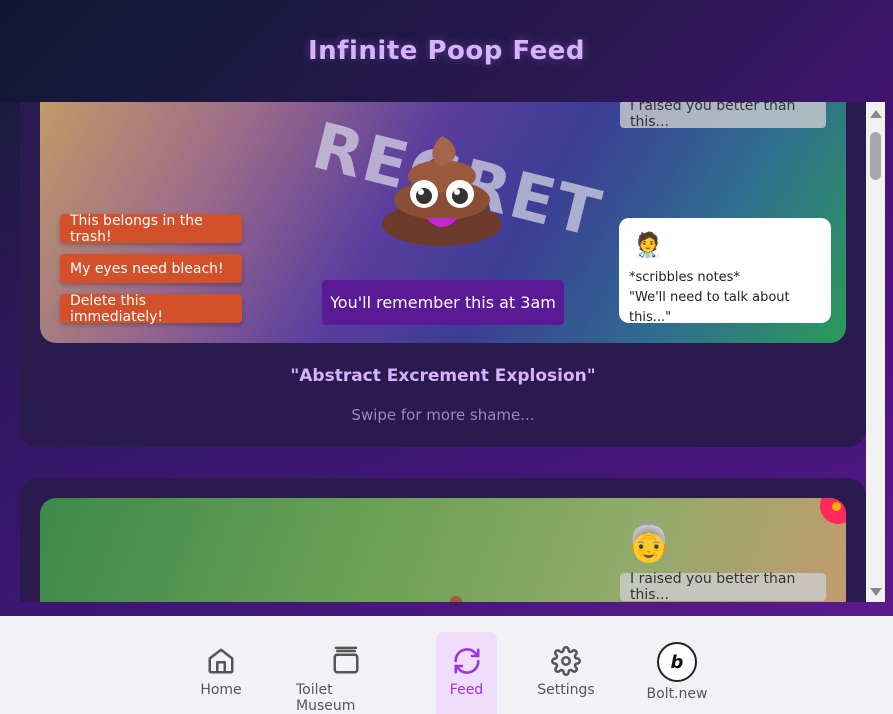 The height and width of the screenshot is (714, 893). I want to click on scroll-down-arrow-icon, so click(876, 592).